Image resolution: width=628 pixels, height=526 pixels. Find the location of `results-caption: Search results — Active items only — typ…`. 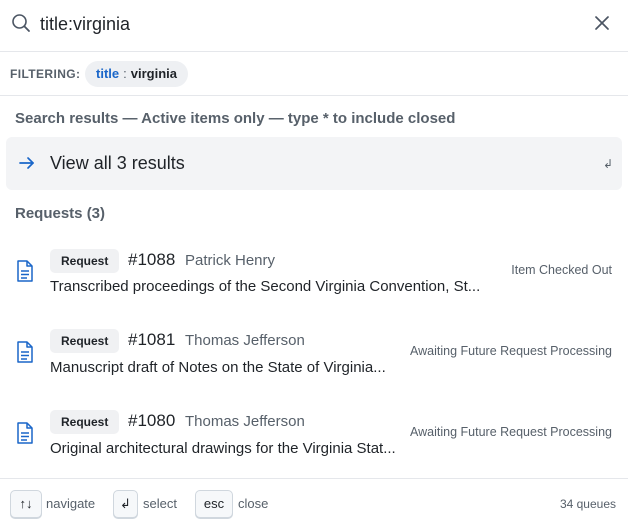

results-caption: Search results — Active items only — typ… is located at coordinates (235, 118).